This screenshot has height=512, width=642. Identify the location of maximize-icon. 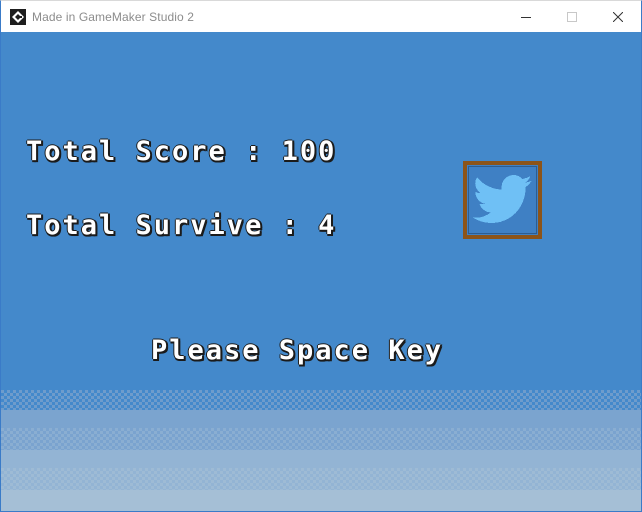
(572, 16).